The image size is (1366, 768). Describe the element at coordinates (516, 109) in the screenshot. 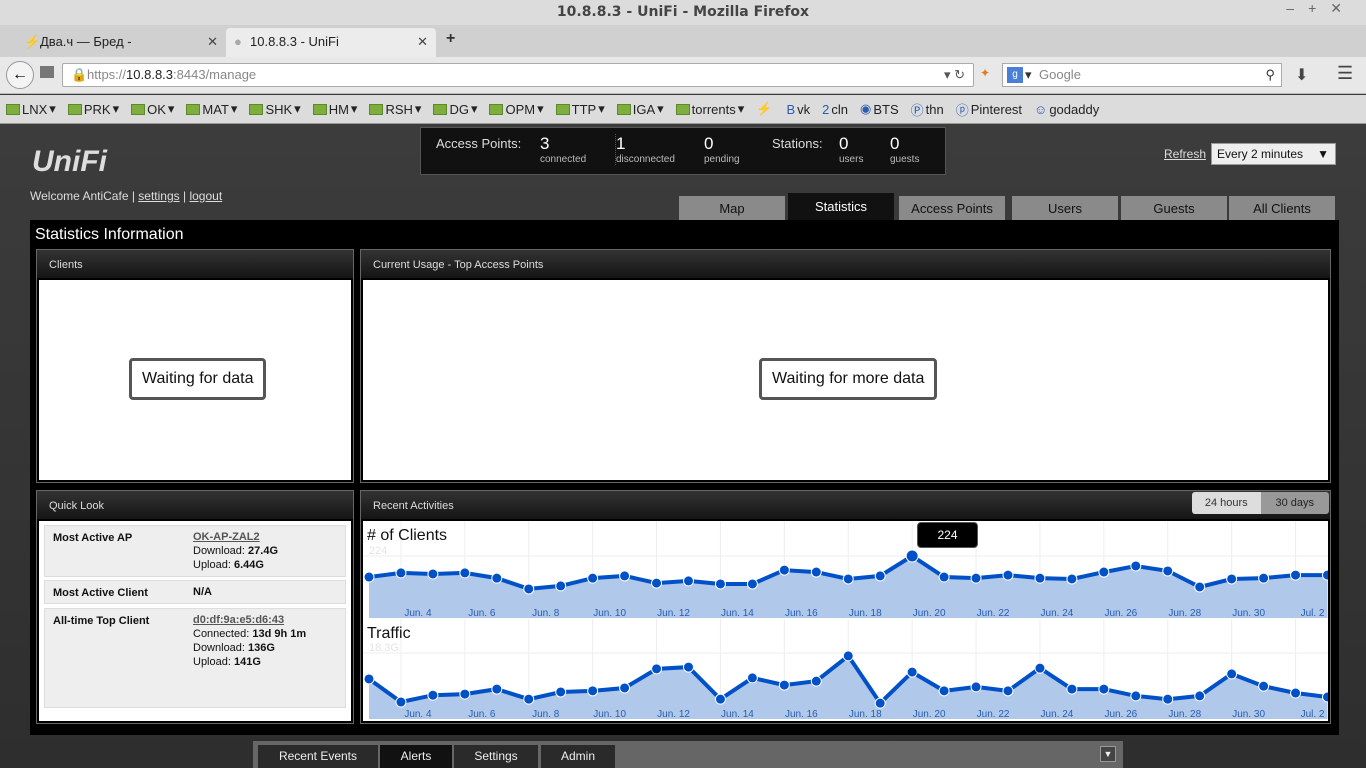

I see `bookmark-OPM: OPM ▾` at that location.